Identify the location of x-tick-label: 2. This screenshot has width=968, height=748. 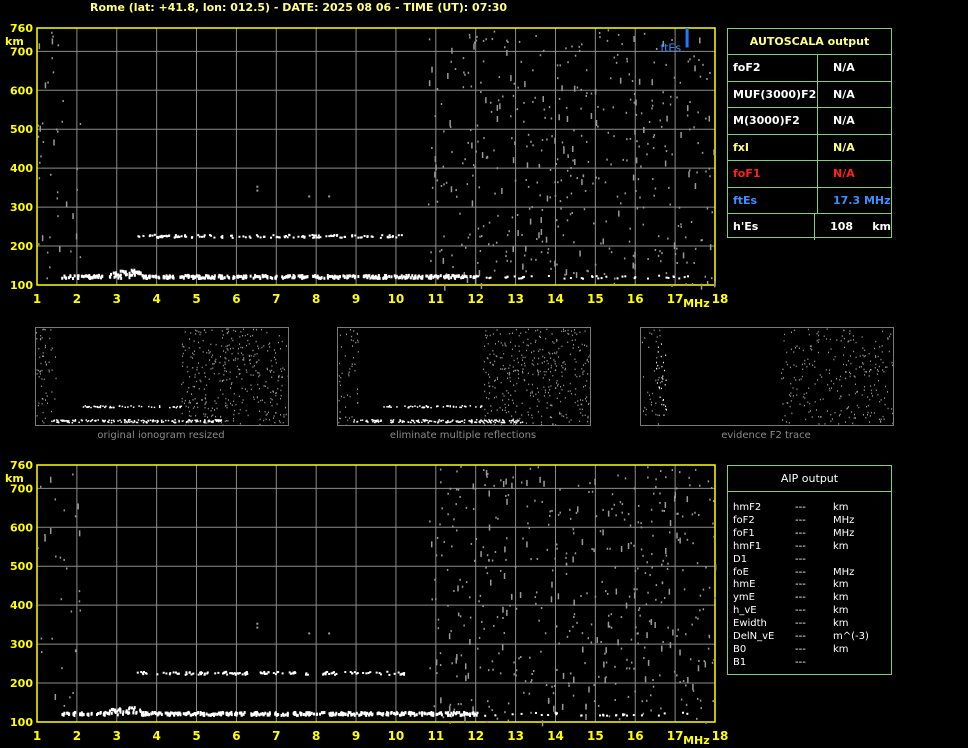
(77, 736).